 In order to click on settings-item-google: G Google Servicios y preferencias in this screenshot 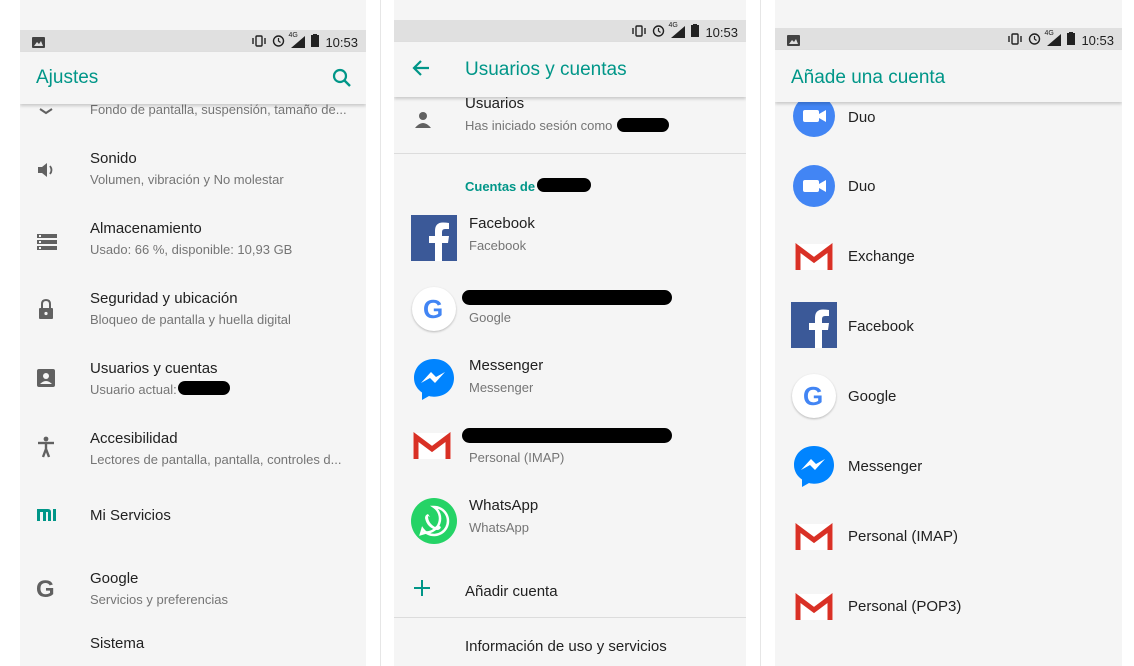, I will do `click(193, 594)`.